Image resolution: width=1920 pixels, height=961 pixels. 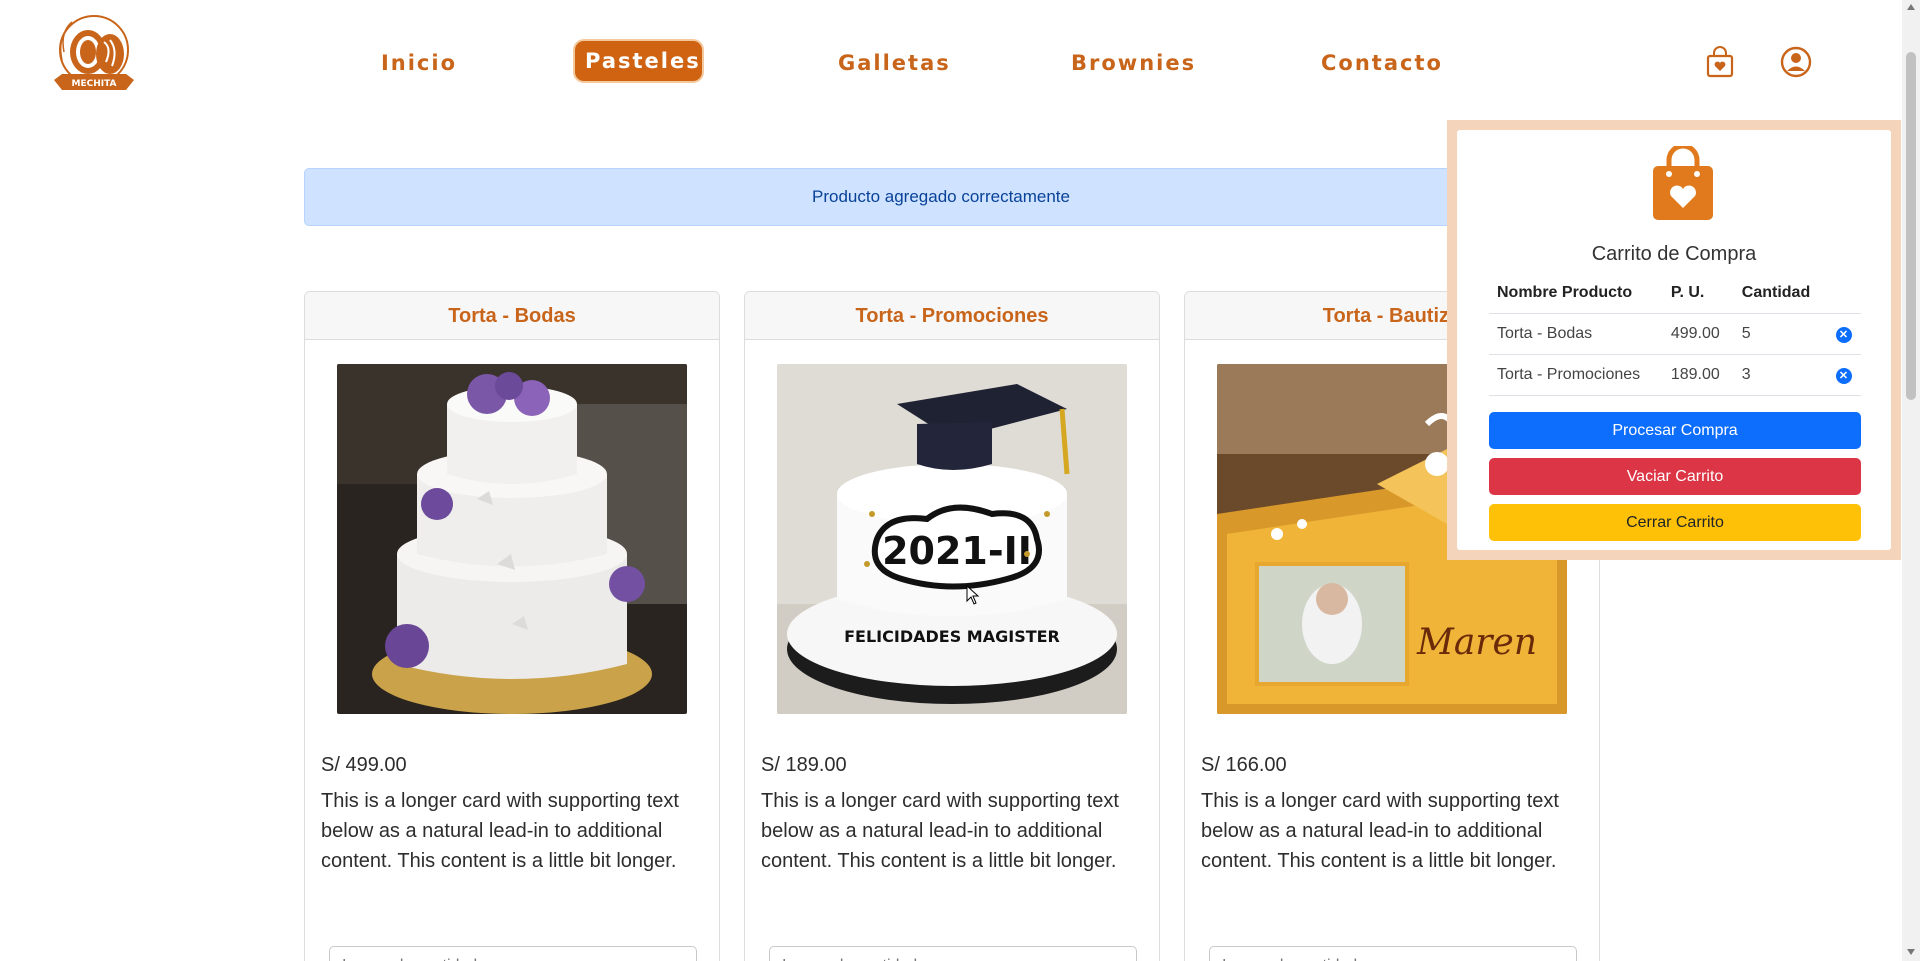 I want to click on table-row: Torta - Bodas 499.00 5 ✕, so click(x=1675, y=334).